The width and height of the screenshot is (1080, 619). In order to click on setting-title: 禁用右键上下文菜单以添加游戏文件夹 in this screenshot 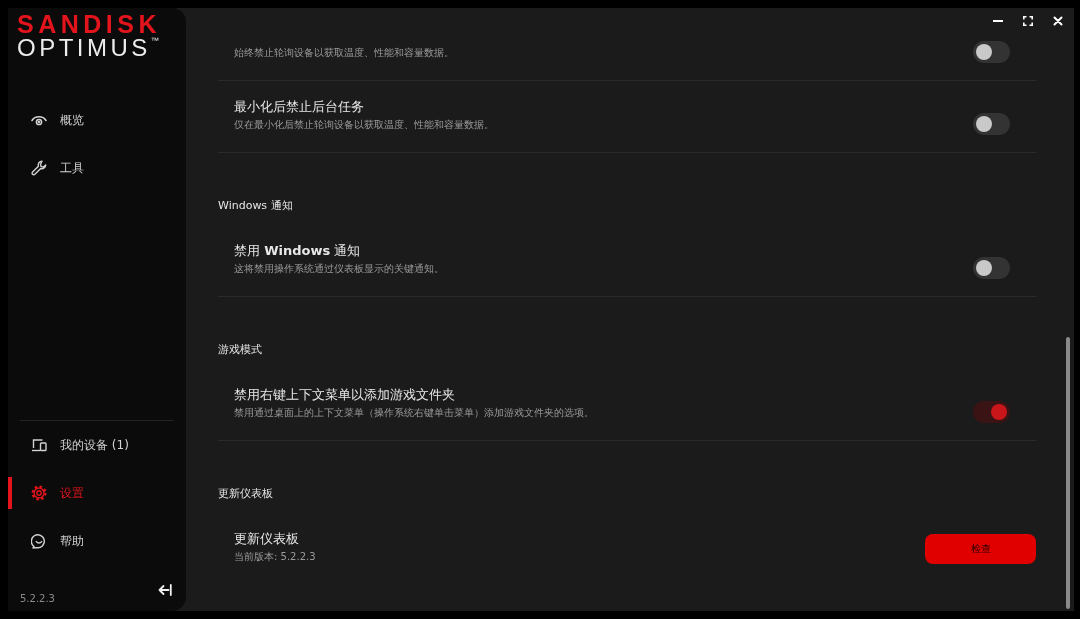, I will do `click(345, 395)`.